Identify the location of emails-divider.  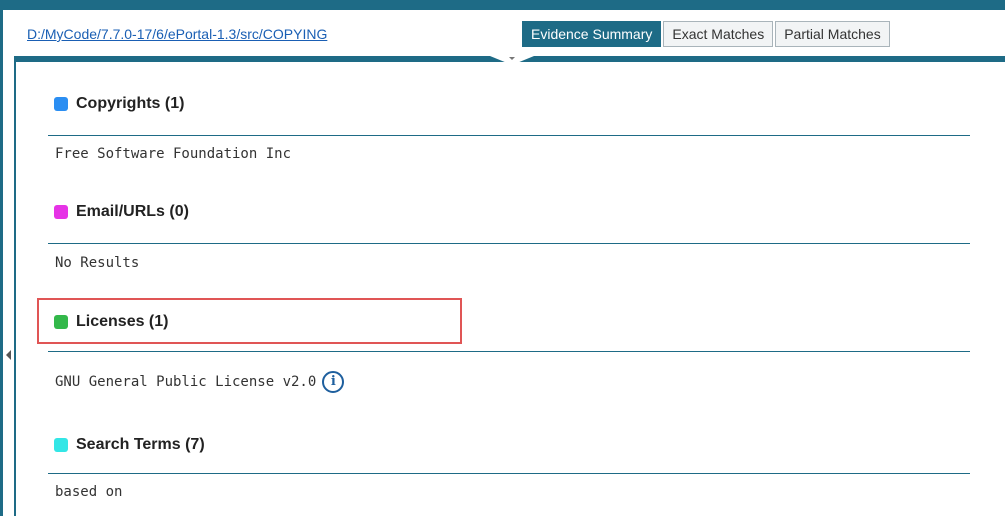
(509, 243).